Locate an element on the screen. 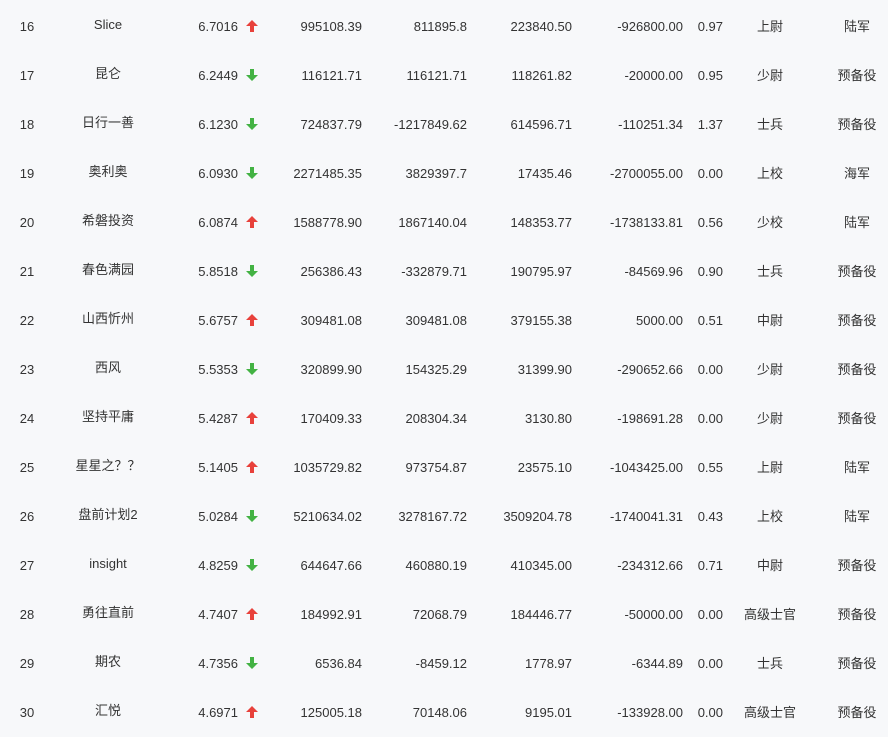 The width and height of the screenshot is (888, 737). branch-cell: 海军 is located at coordinates (856, 173).